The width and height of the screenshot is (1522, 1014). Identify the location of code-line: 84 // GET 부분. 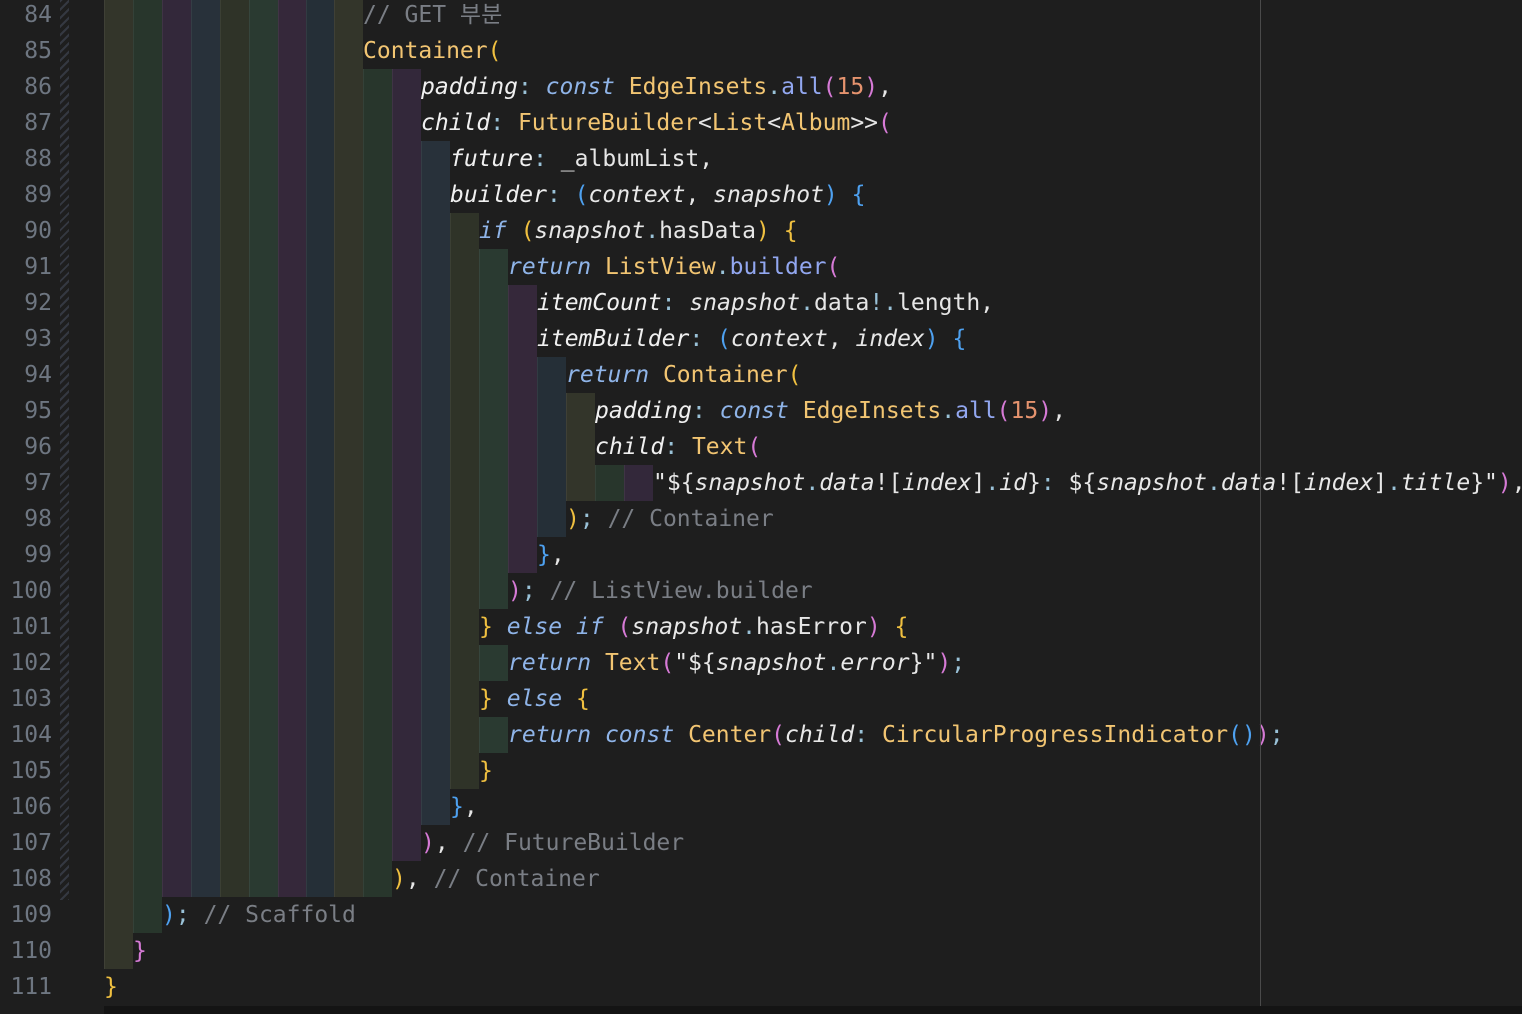
(761, 16).